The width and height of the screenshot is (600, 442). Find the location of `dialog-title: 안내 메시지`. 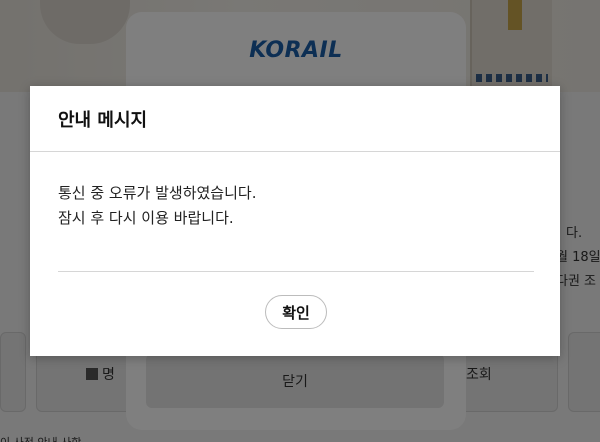

dialog-title: 안내 메시지 is located at coordinates (103, 120).